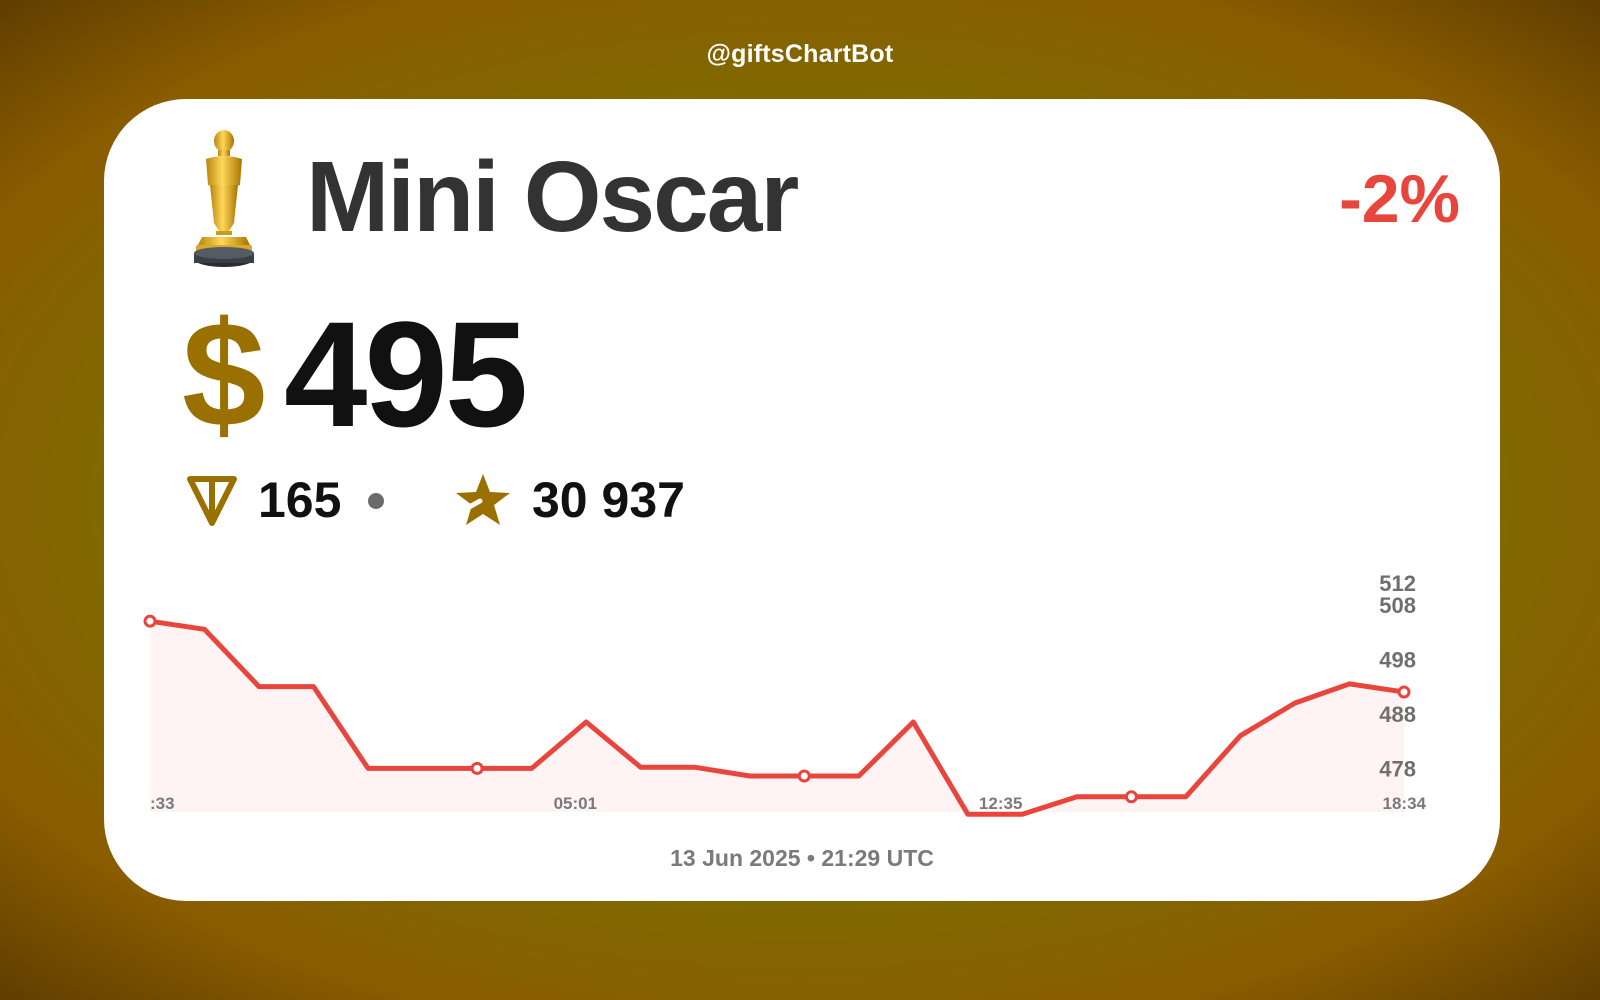  Describe the element at coordinates (212, 501) in the screenshot. I see `ton-icon` at that location.